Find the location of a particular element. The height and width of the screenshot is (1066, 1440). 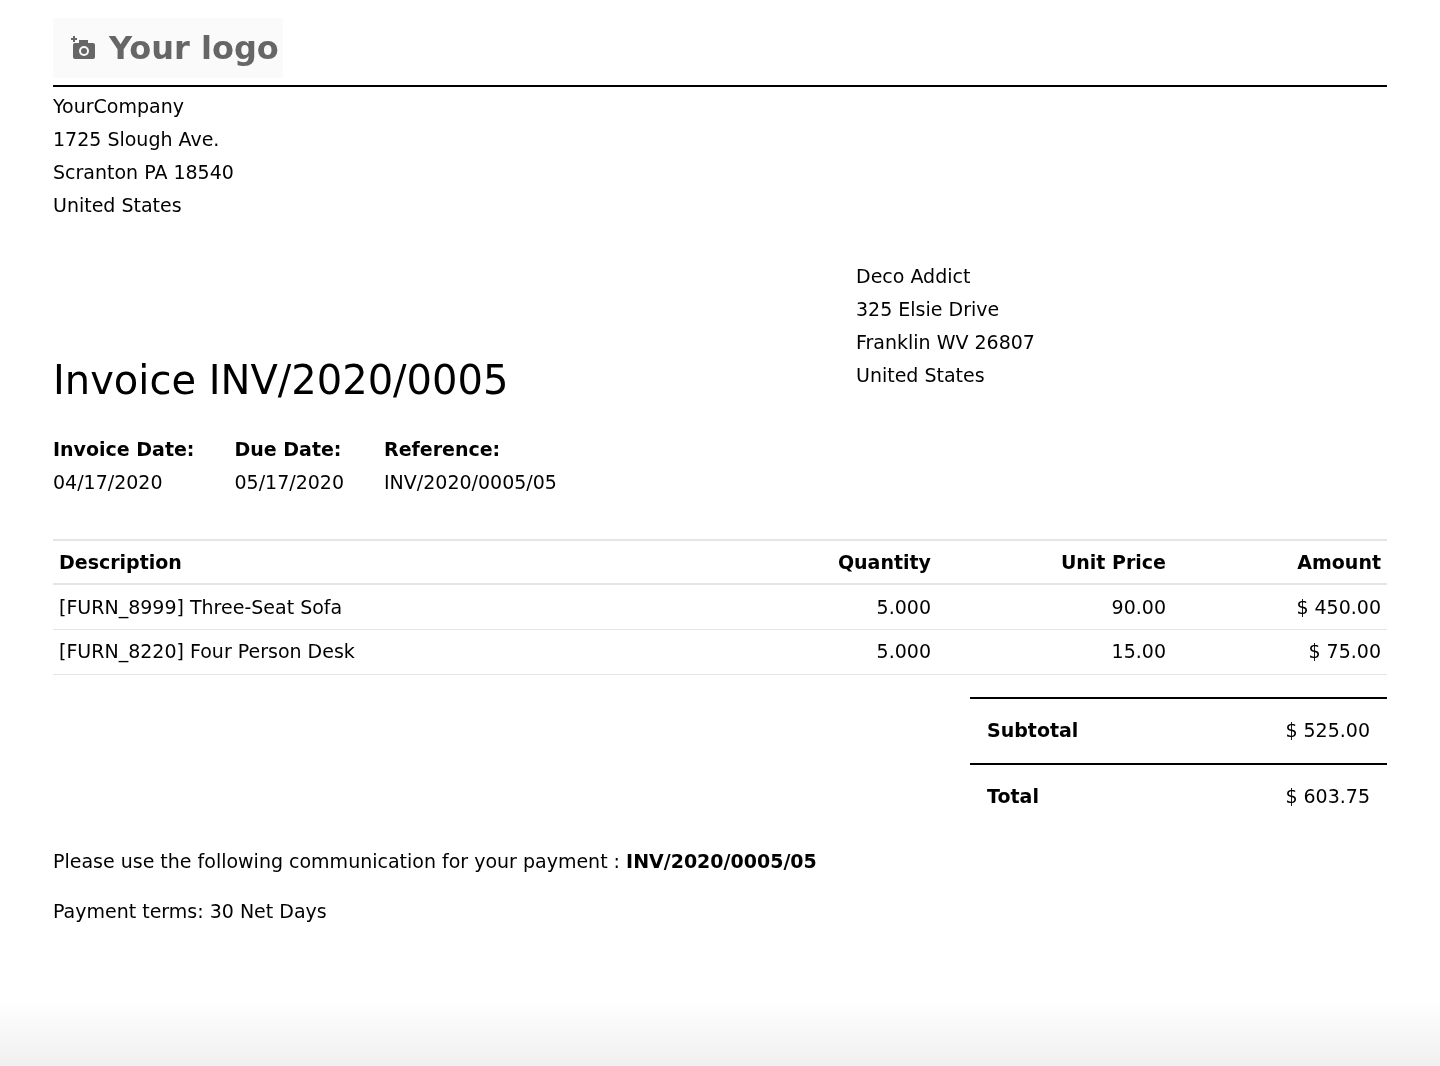

table-cell: [FURN_8220] Four Person Desk is located at coordinates (395, 651).